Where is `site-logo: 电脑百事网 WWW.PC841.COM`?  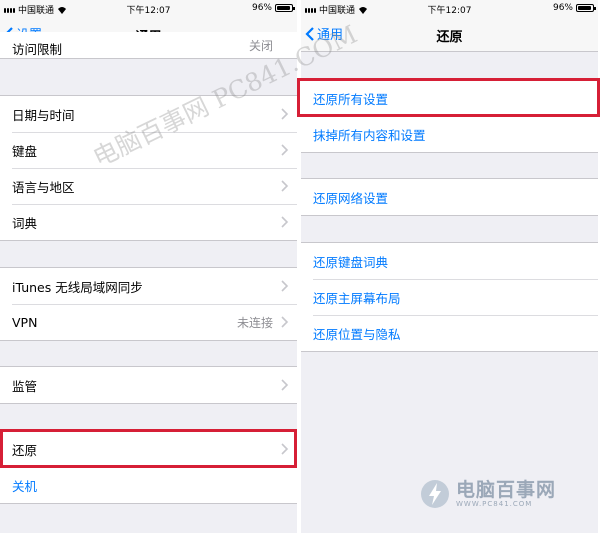 site-logo: 电脑百事网 WWW.PC841.COM is located at coordinates (488, 494).